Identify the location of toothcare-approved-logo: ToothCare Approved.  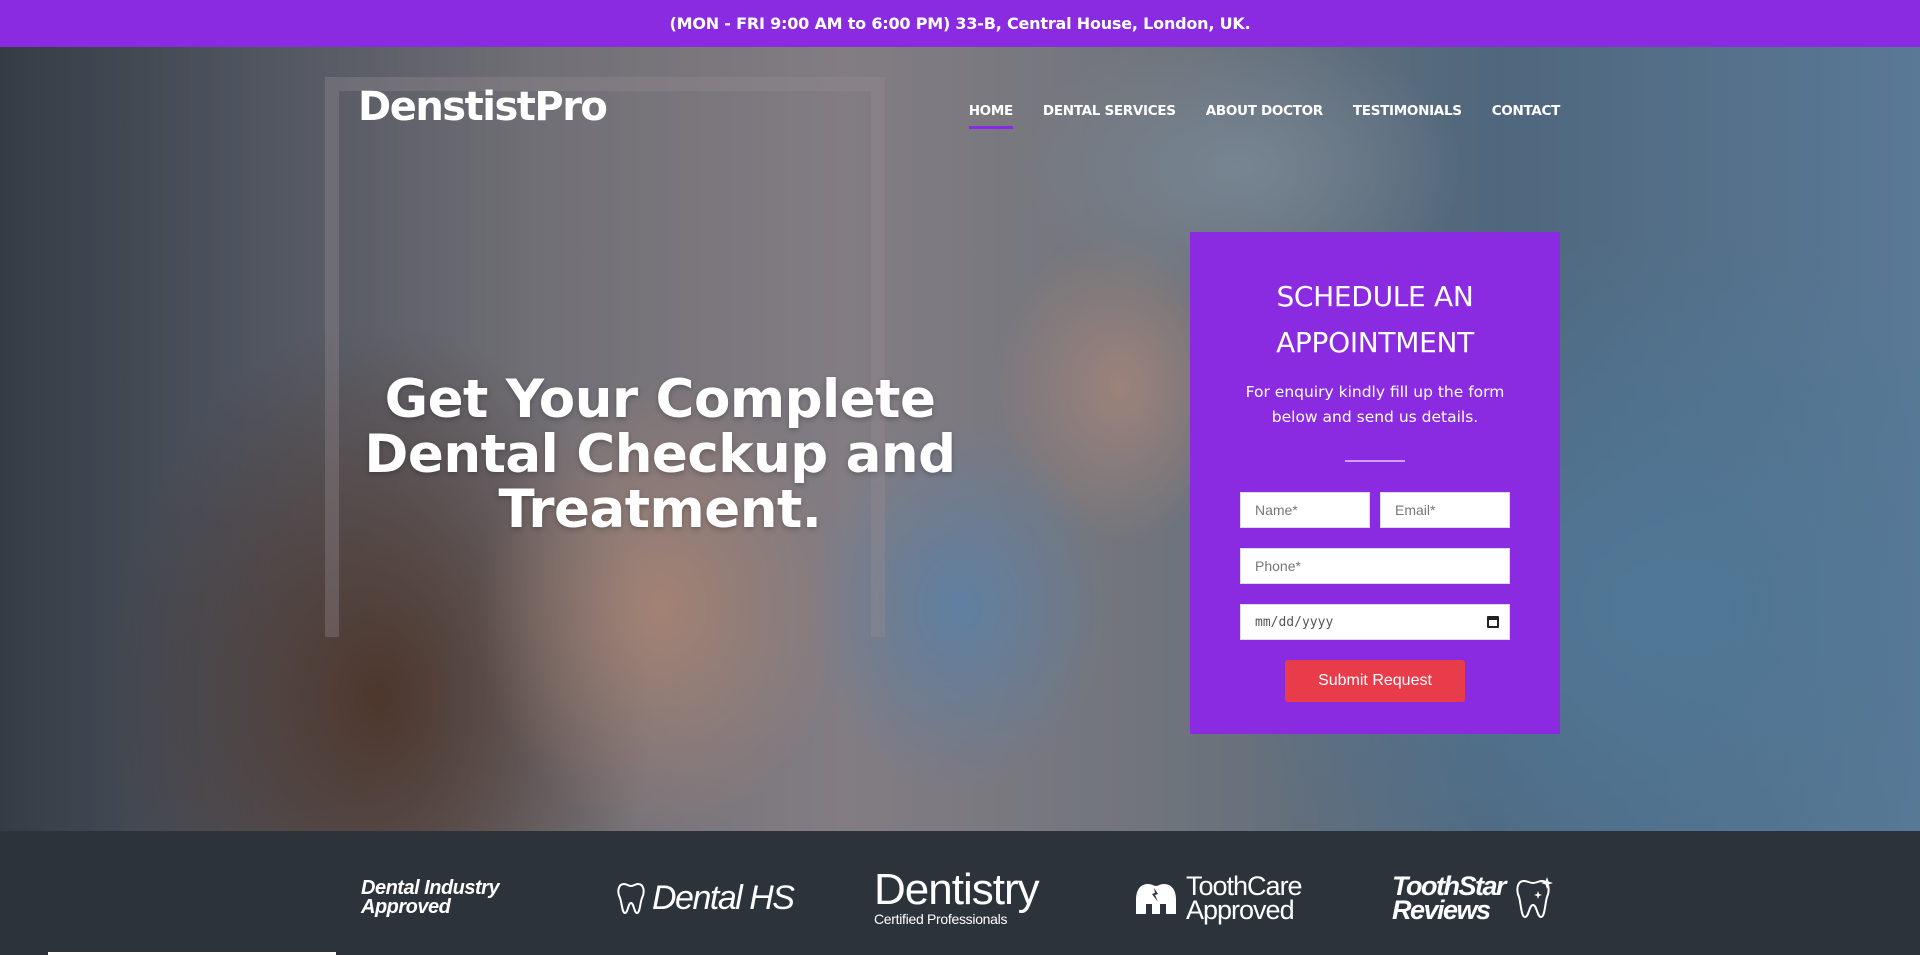
(1218, 899).